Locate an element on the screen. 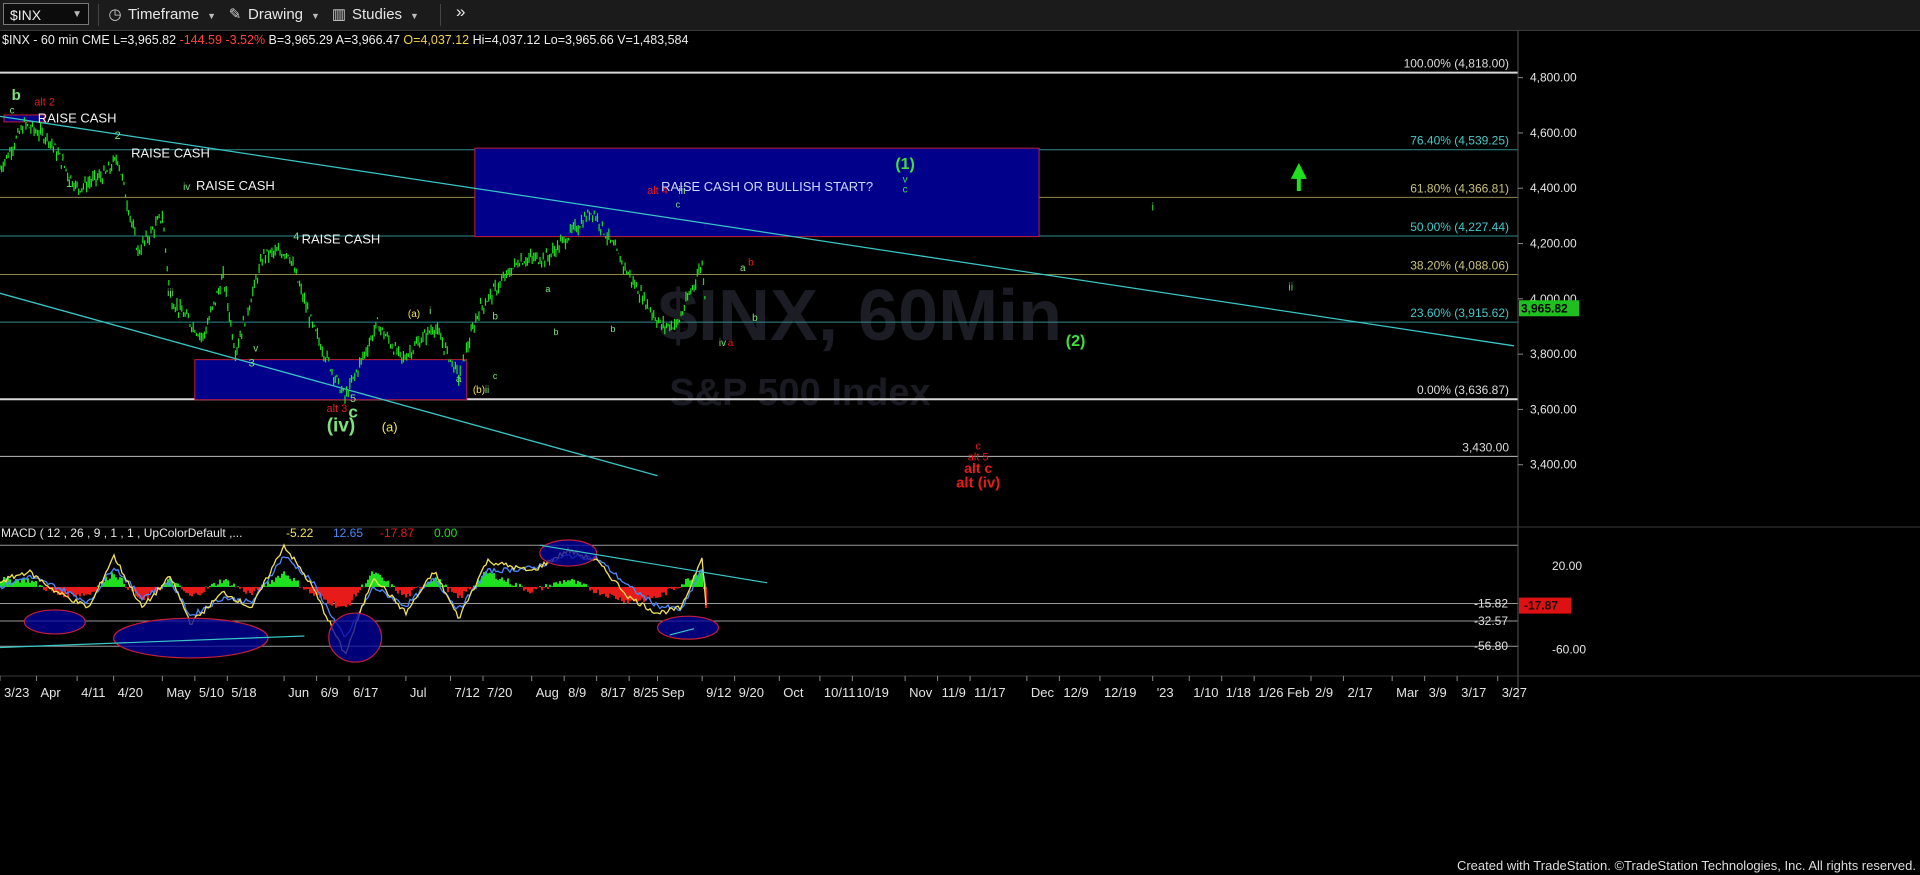 The image size is (1920, 875). macd-level-label: -15.82 is located at coordinates (1491, 603).